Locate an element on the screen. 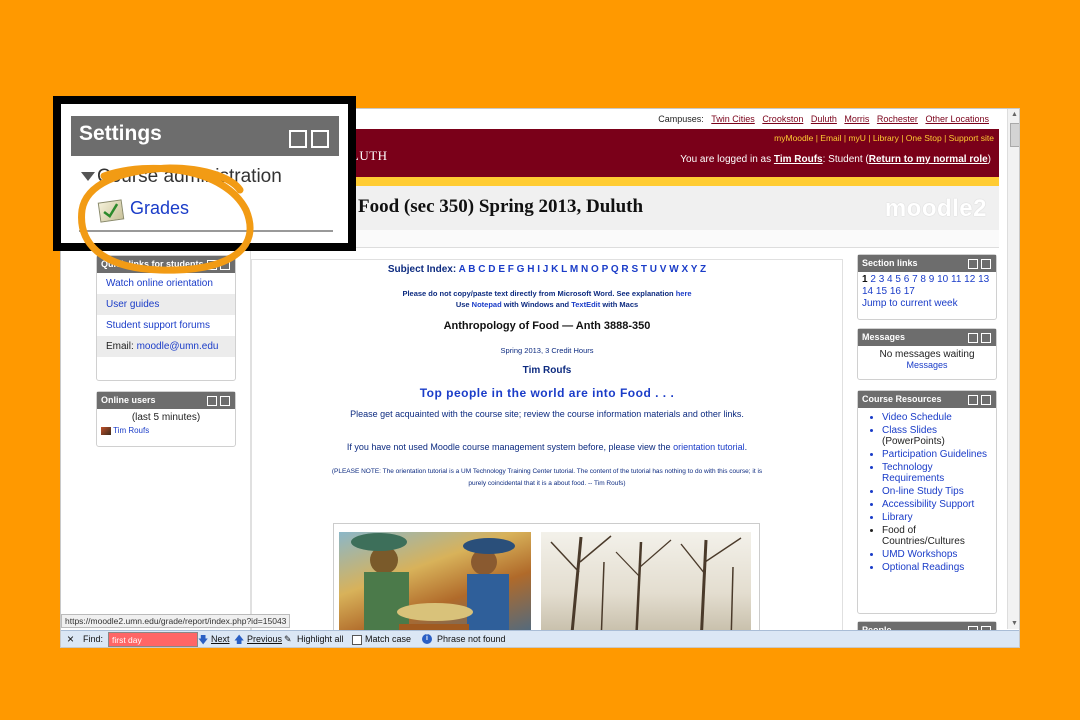 The width and height of the screenshot is (1080, 720). resource-video-schedule: Video Schedule is located at coordinates (937, 417).